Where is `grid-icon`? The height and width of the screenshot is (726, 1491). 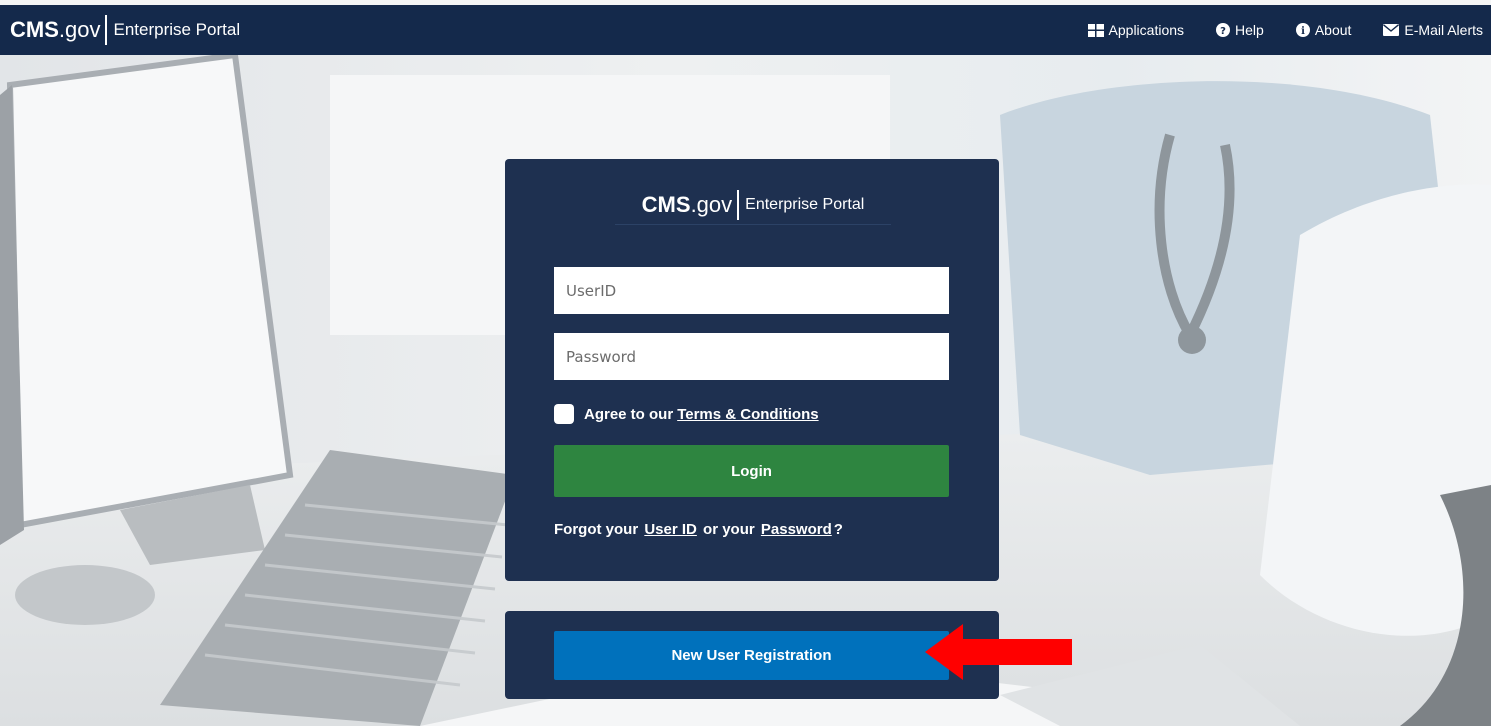
grid-icon is located at coordinates (1095, 30).